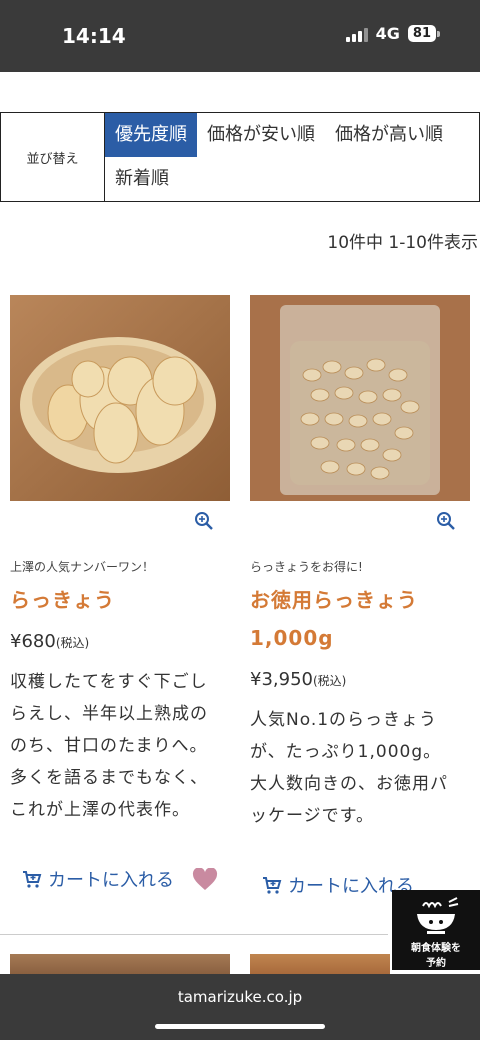  Describe the element at coordinates (111, 880) in the screenshot. I see `add-to-cart-label: カートに入れる` at that location.